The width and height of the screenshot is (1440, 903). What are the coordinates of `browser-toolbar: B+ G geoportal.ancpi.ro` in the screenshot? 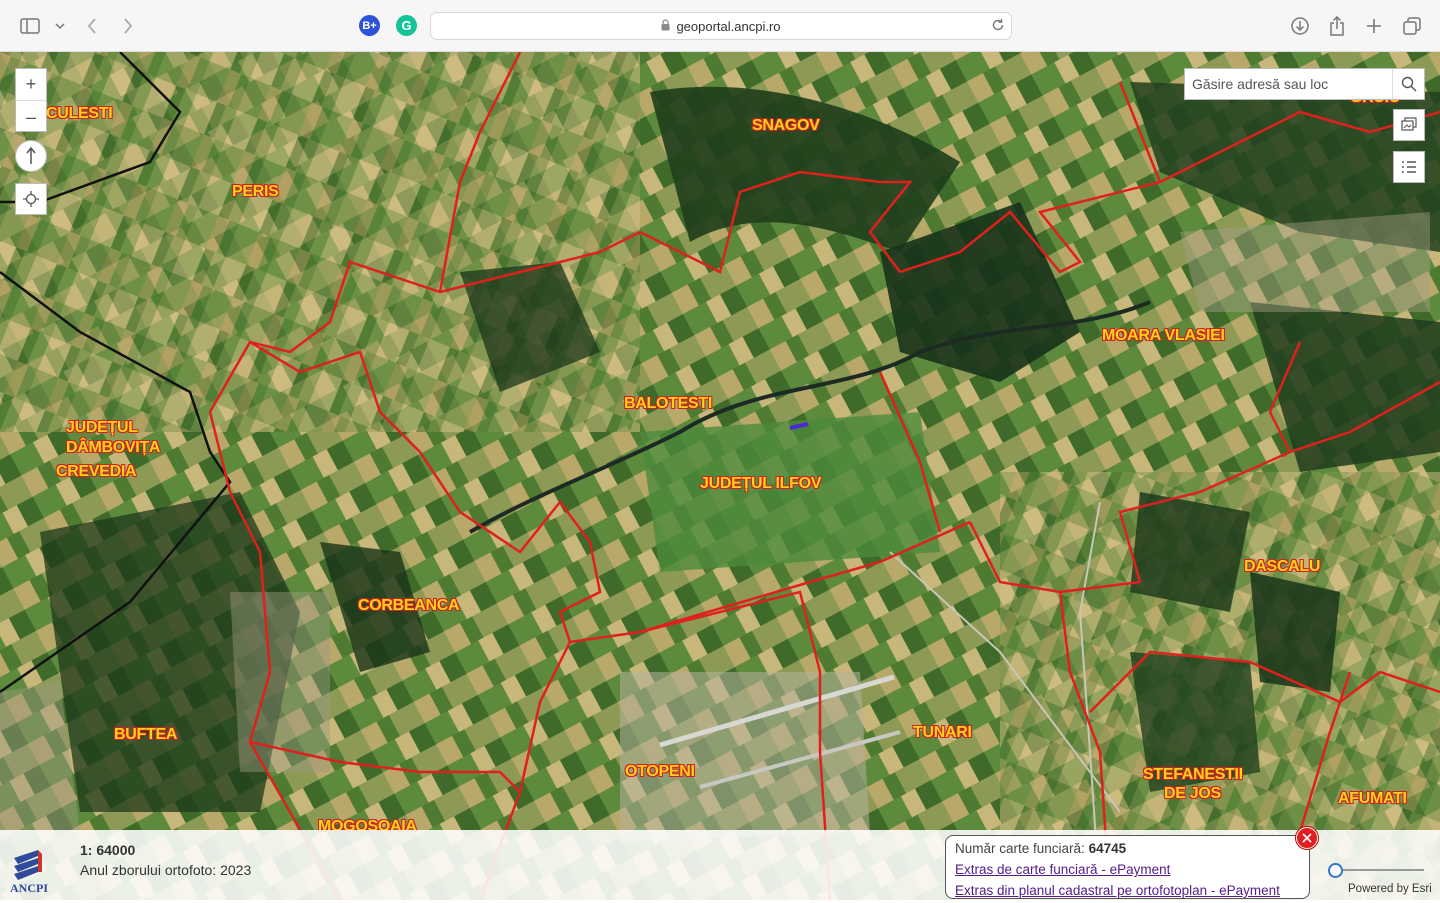 It's located at (720, 26).